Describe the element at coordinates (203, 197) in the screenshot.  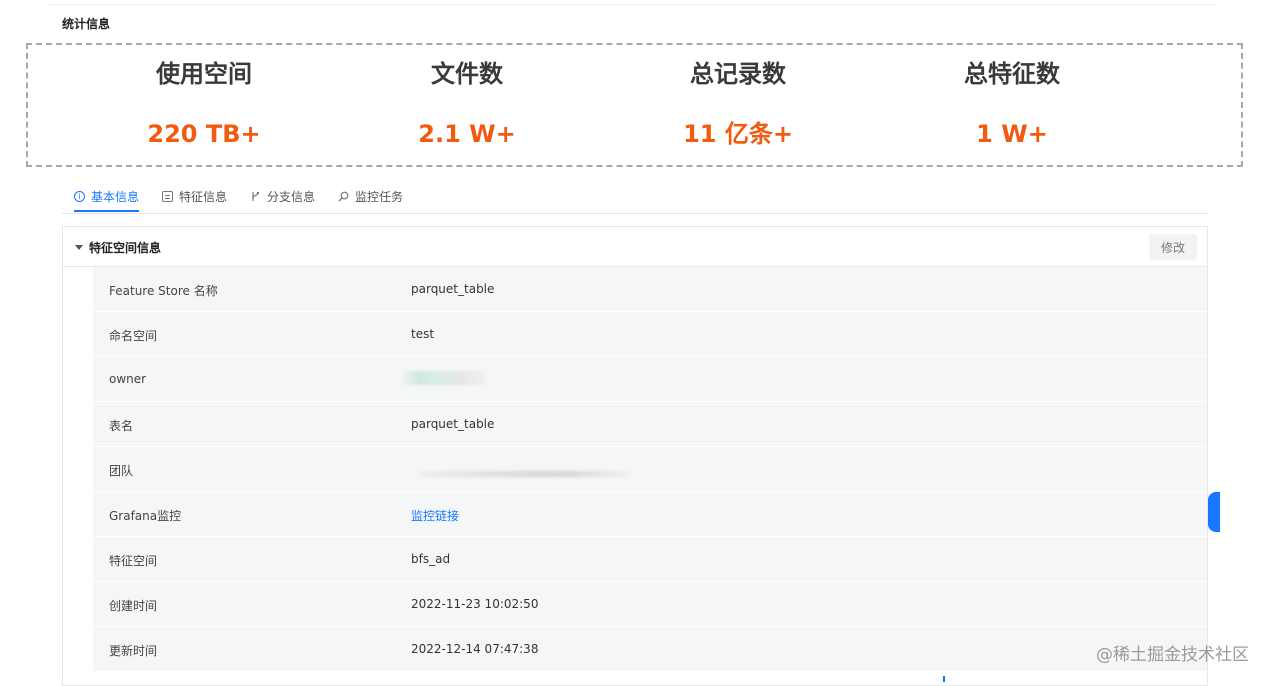
I see `tab-label: 特征信息` at that location.